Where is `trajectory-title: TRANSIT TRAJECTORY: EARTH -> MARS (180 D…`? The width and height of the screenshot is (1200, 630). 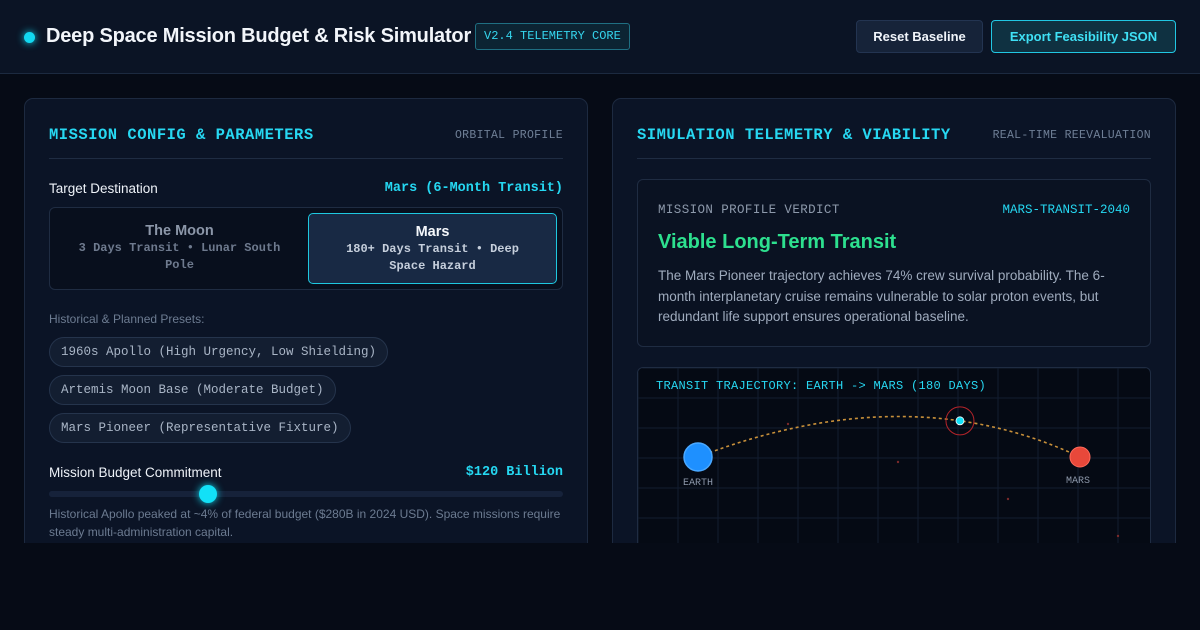
trajectory-title: TRANSIT TRAJECTORY: EARTH -> MARS (180 D… is located at coordinates (821, 386).